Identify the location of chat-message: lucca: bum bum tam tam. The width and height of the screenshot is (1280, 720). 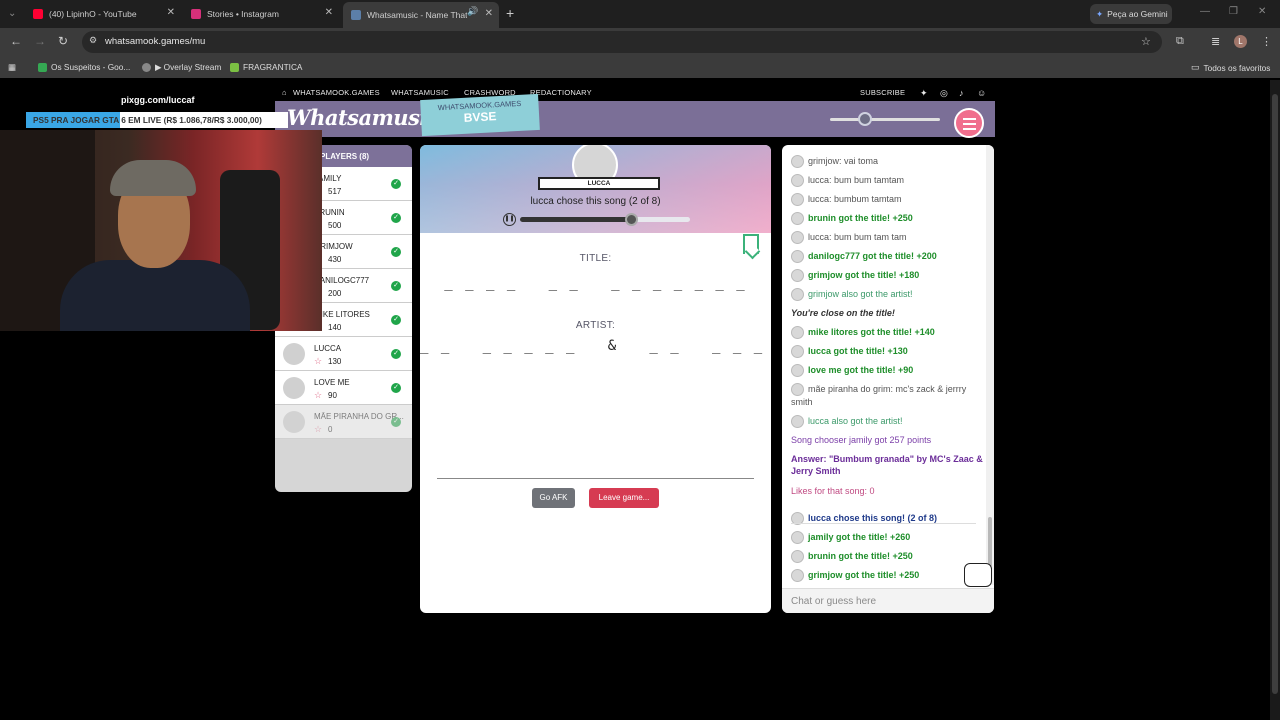
(887, 238).